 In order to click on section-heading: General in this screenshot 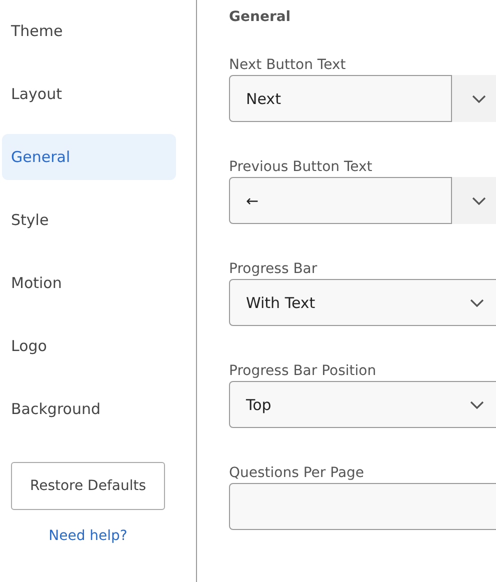, I will do `click(260, 18)`.